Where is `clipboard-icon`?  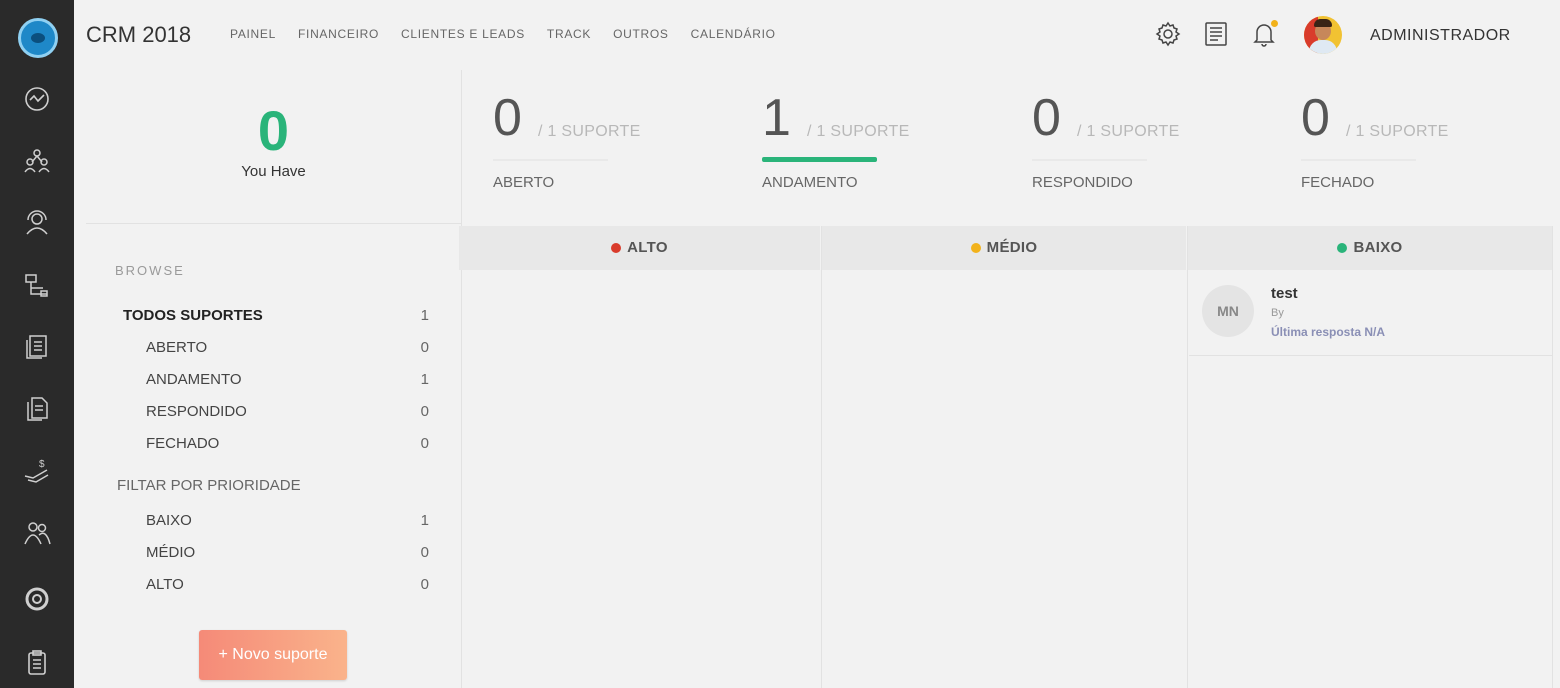
clipboard-icon is located at coordinates (37, 663).